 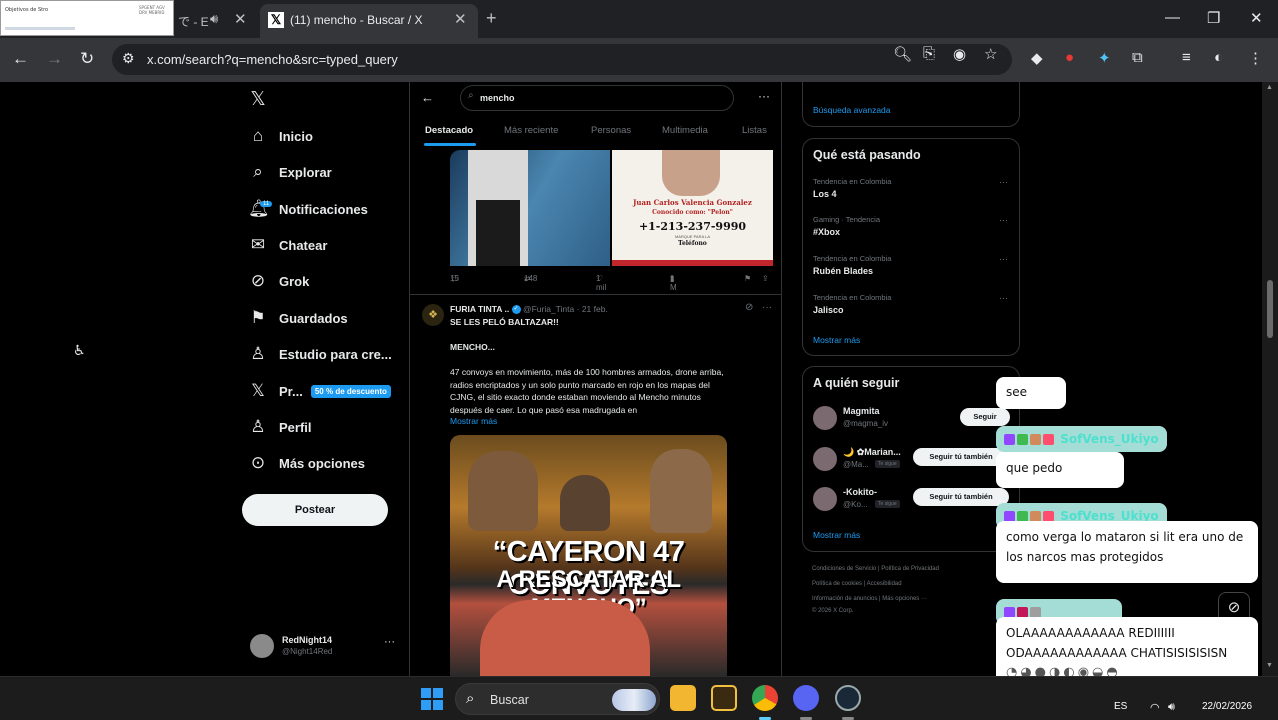 I want to click on nav-item-premium: 𝕏 Pr... 50 % de descuento, so click(x=319, y=391).